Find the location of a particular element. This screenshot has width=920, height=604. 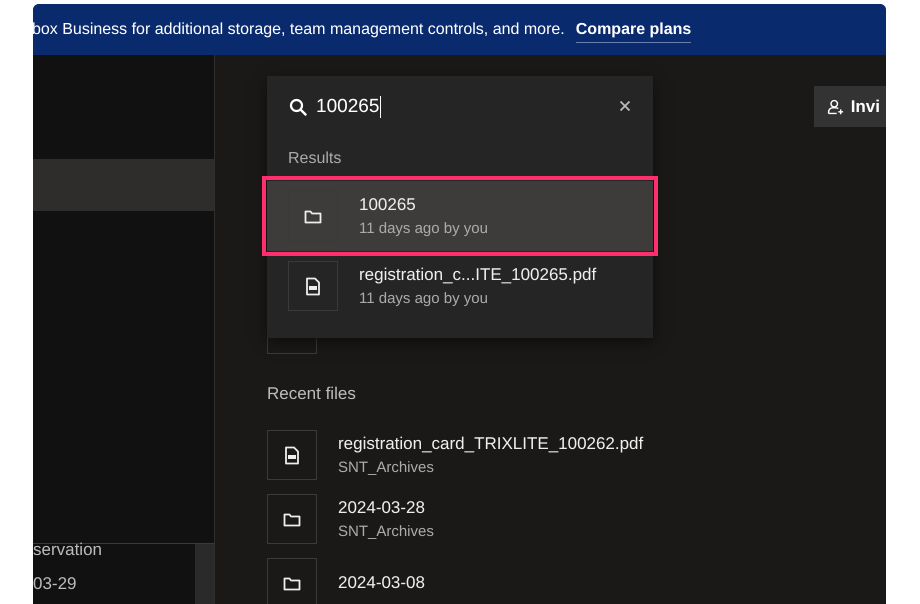

sidebar-entry: 03-29 is located at coordinates (114, 584).